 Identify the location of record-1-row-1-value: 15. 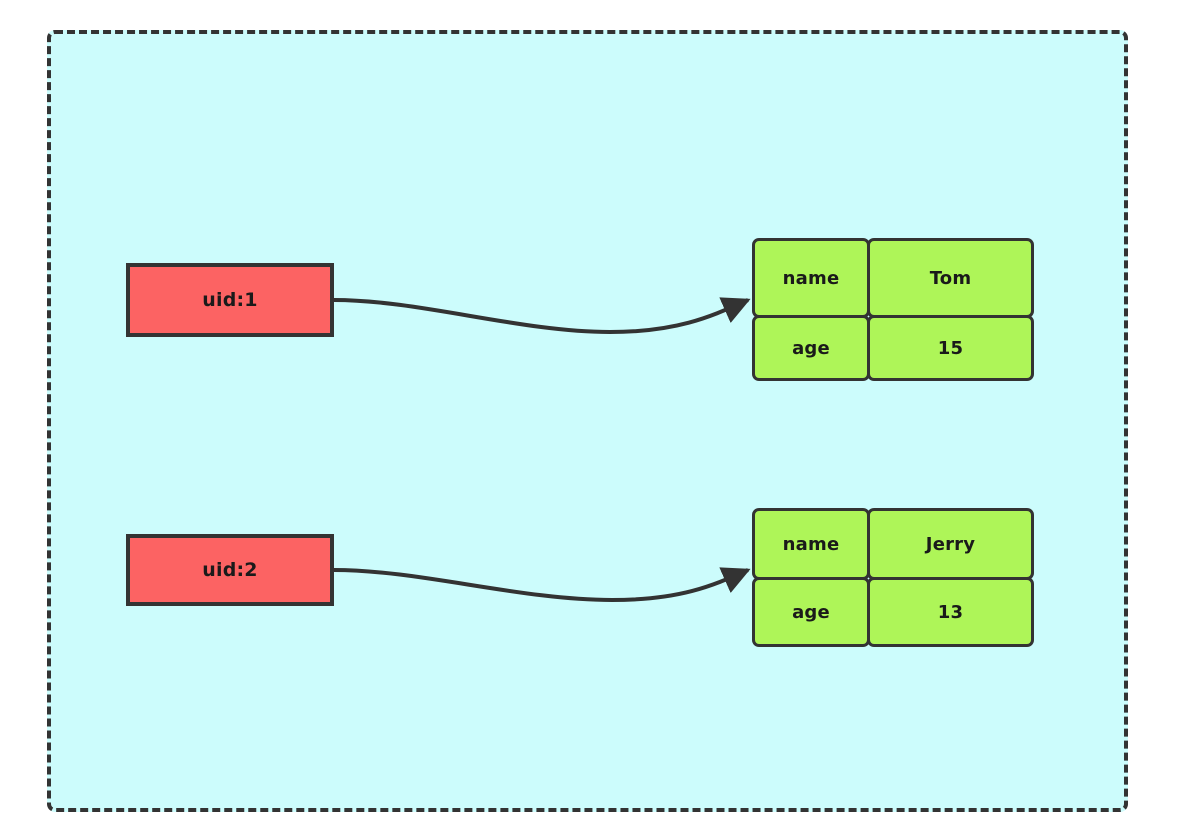
(950, 348).